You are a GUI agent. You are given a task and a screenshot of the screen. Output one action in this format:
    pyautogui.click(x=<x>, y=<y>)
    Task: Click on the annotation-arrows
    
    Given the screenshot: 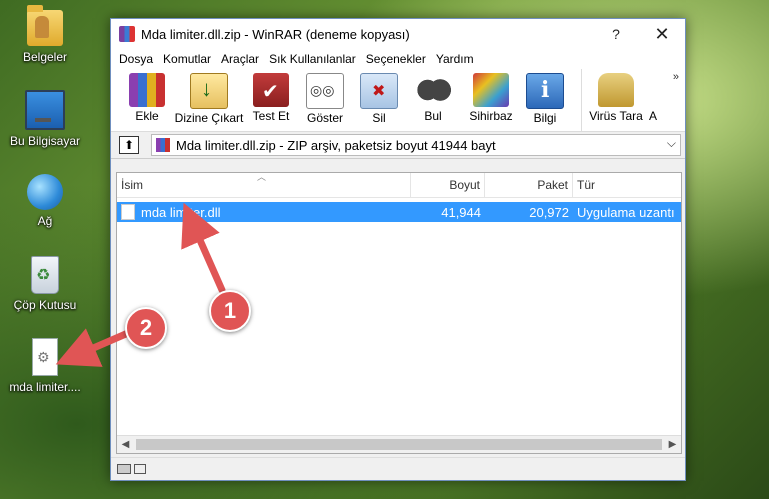 What is the action you would take?
    pyautogui.click(x=140, y=284)
    